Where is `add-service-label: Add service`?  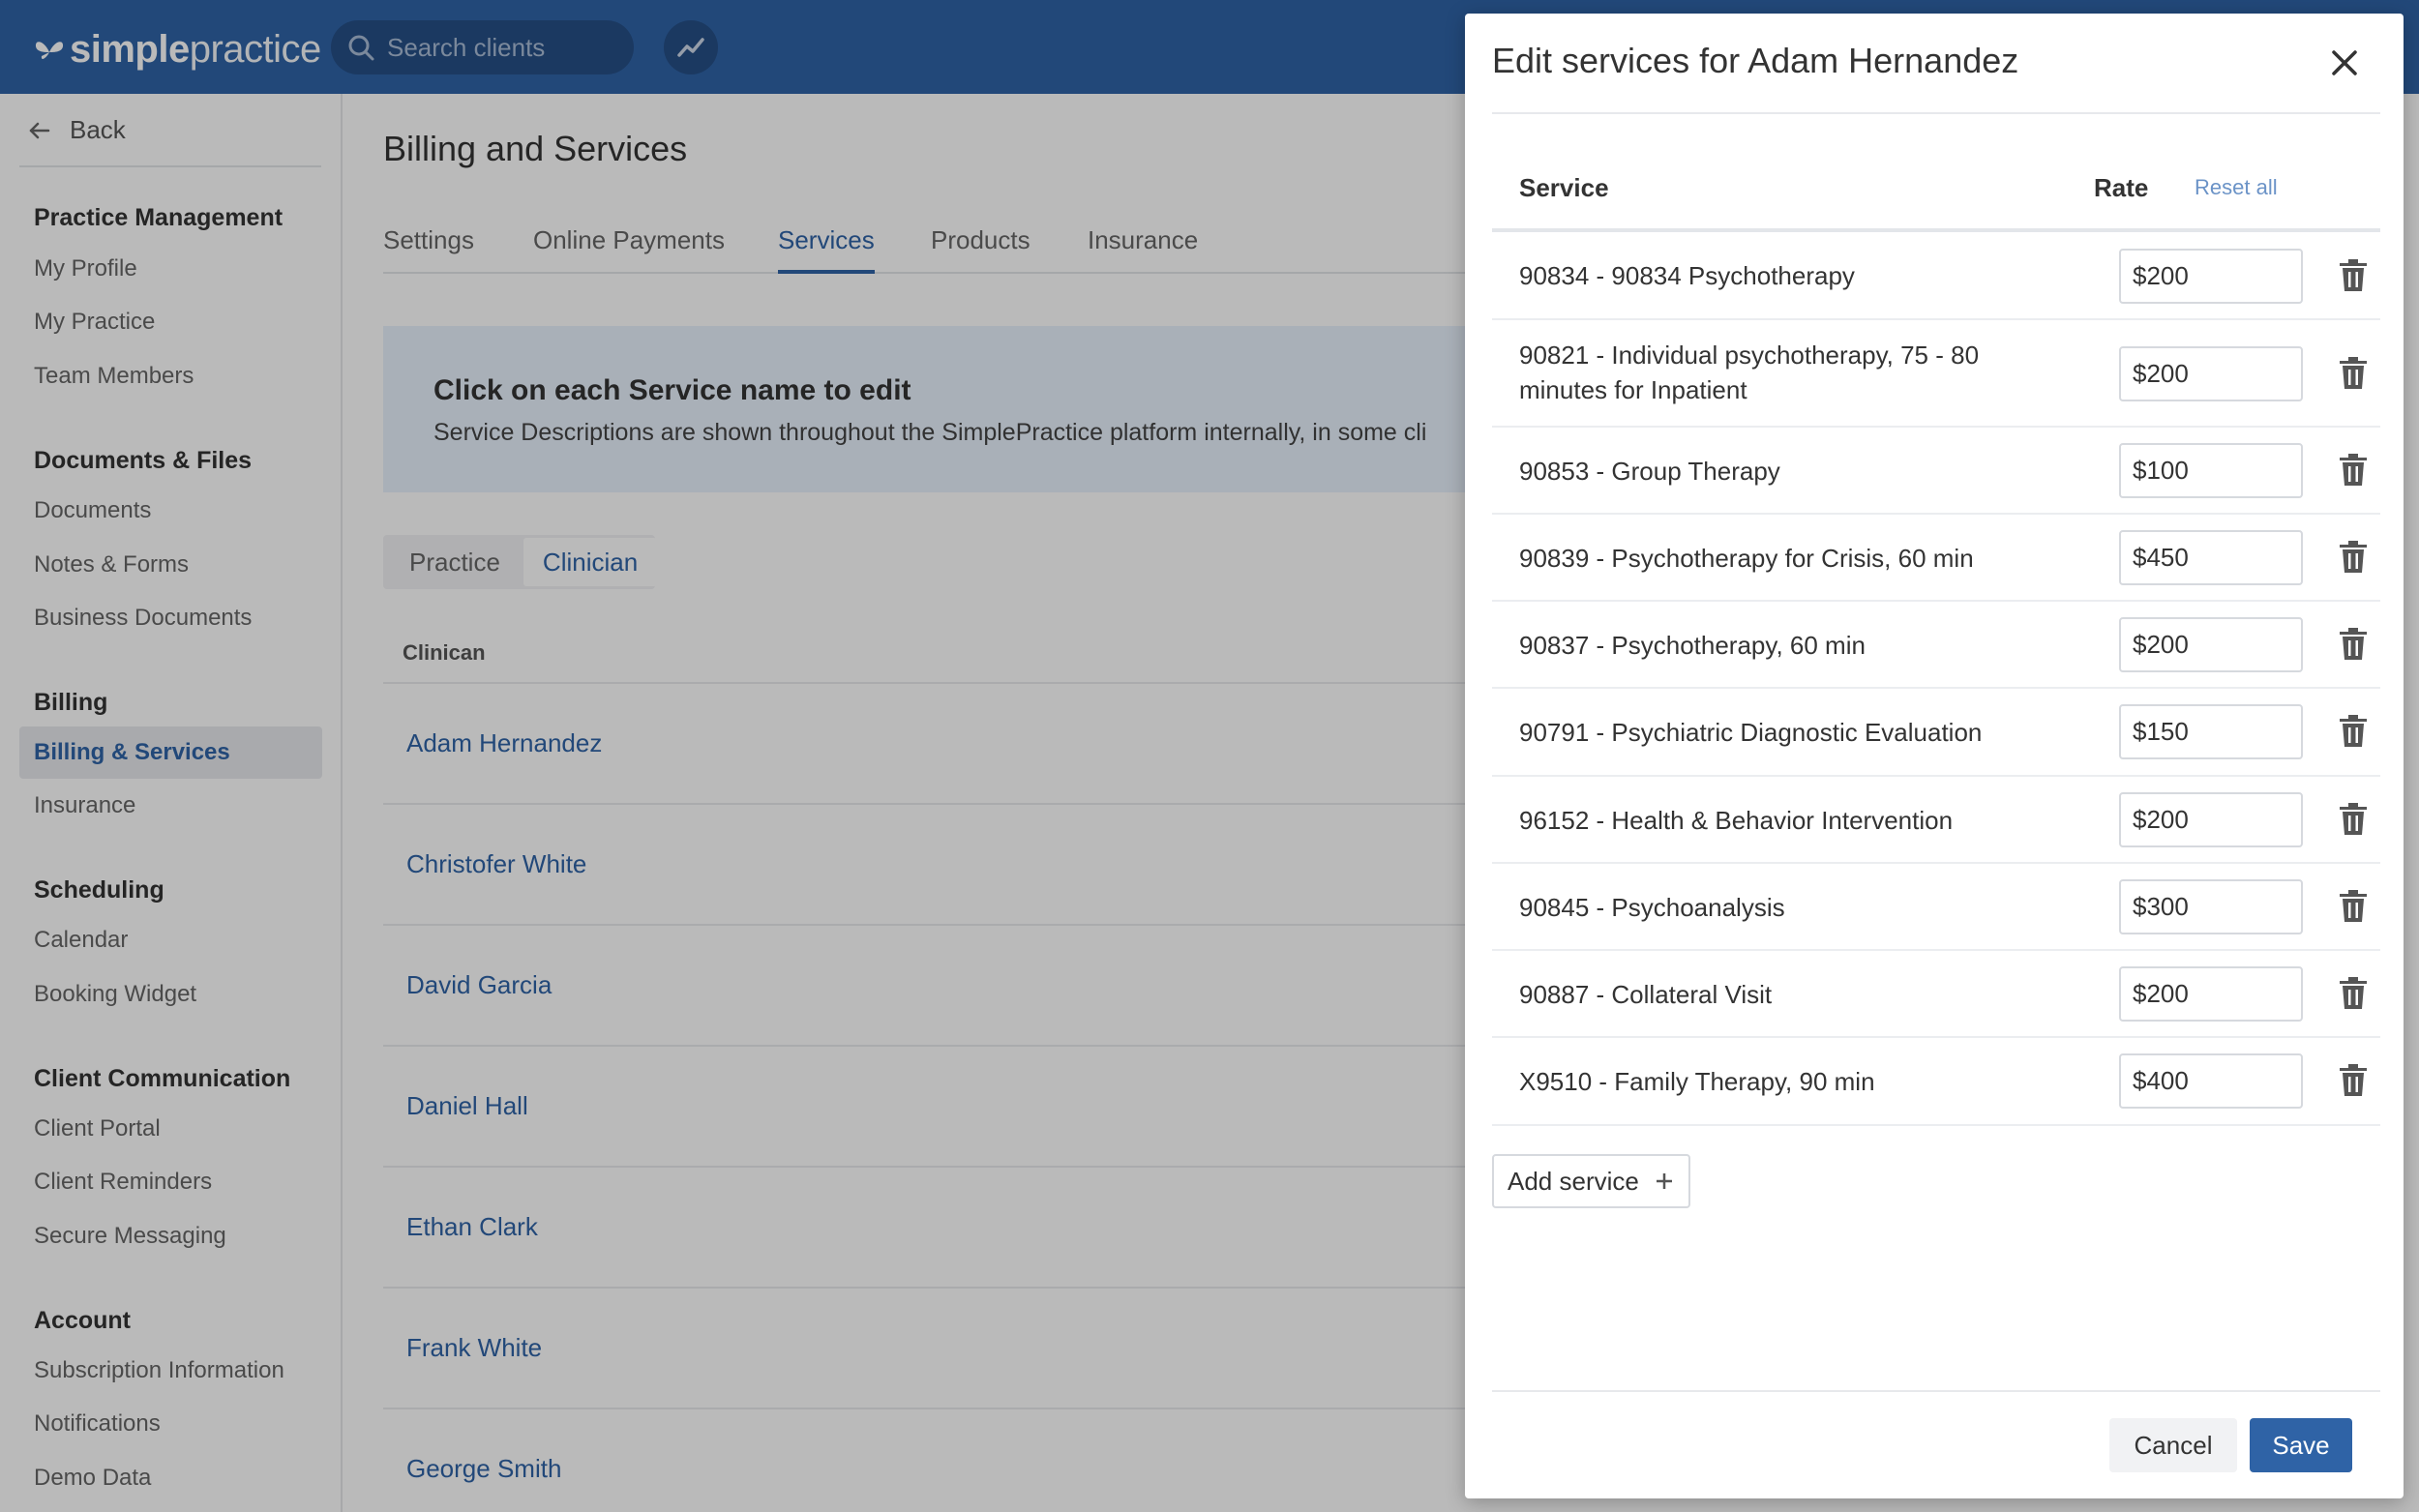 add-service-label: Add service is located at coordinates (1573, 1181).